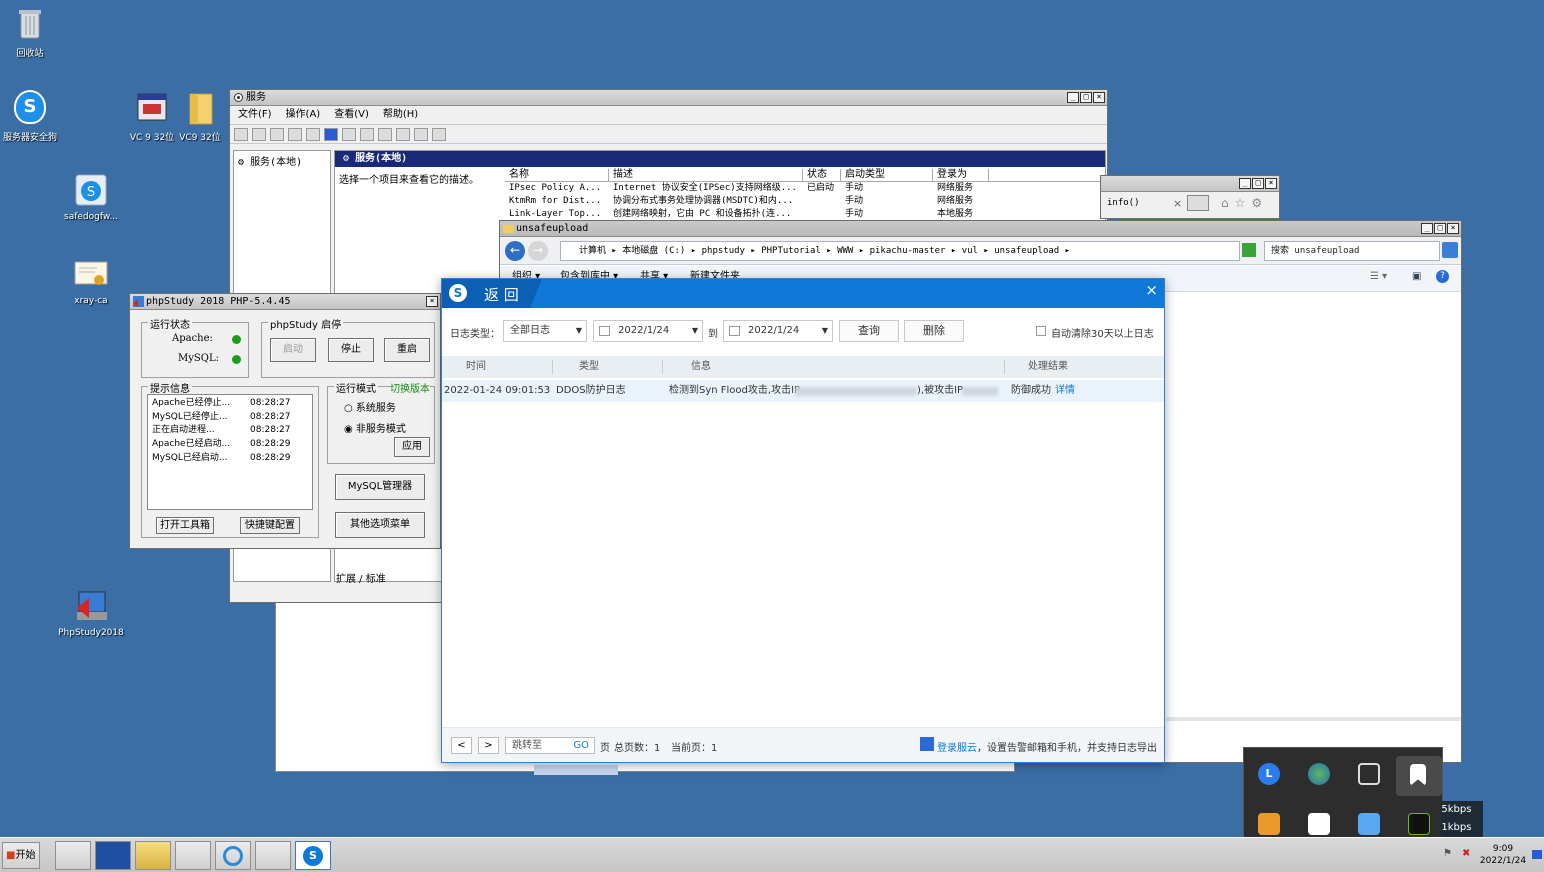  Describe the element at coordinates (1065, 391) in the screenshot. I see `detail-link: 详情` at that location.